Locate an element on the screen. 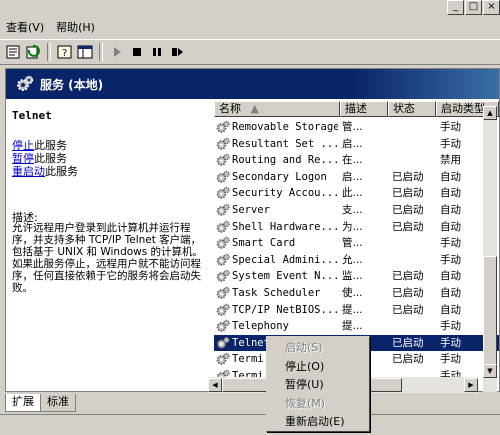 The image size is (500, 435). restart-action: 重启动此服务 is located at coordinates (45, 171).